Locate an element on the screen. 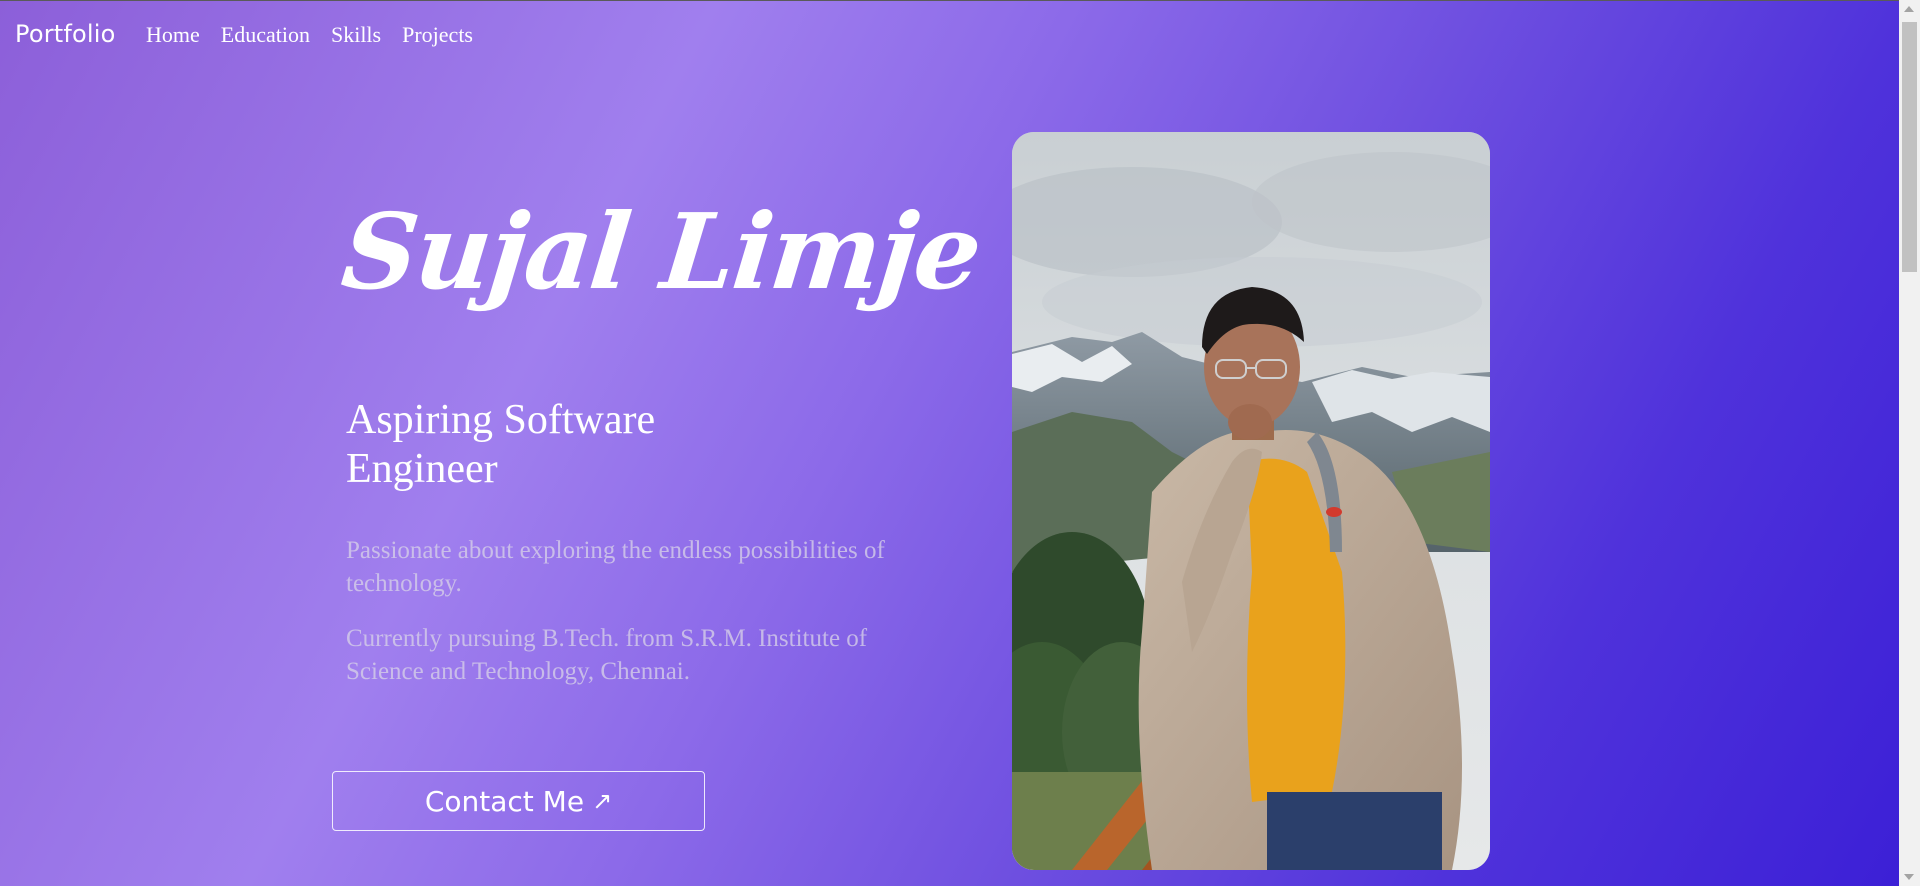  contact-button-label: Contact Me is located at coordinates (504, 801).